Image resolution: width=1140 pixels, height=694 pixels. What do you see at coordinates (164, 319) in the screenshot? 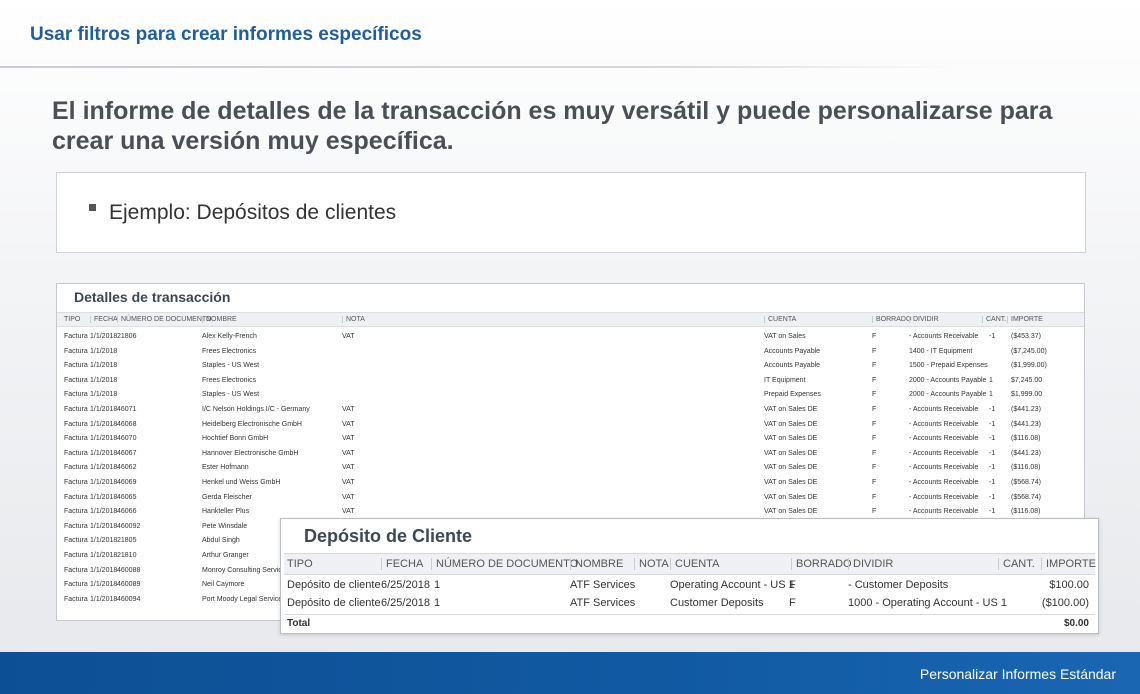
I see `col-header-num: NÚMERO DE DOCUMENTO` at bounding box center [164, 319].